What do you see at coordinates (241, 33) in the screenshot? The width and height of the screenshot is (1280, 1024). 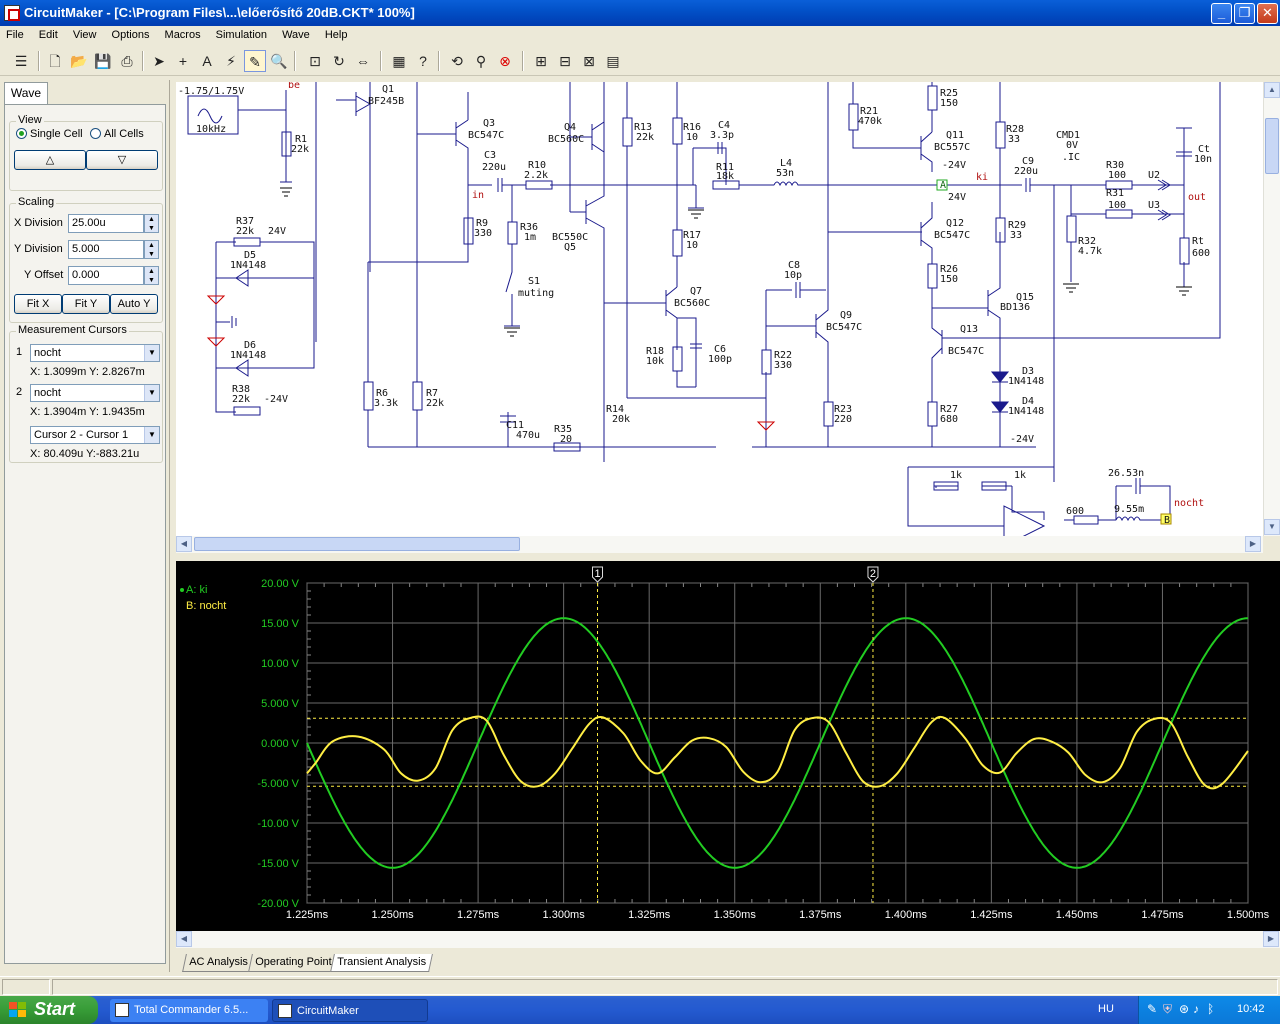 I see `menu-simulation: Simulation` at bounding box center [241, 33].